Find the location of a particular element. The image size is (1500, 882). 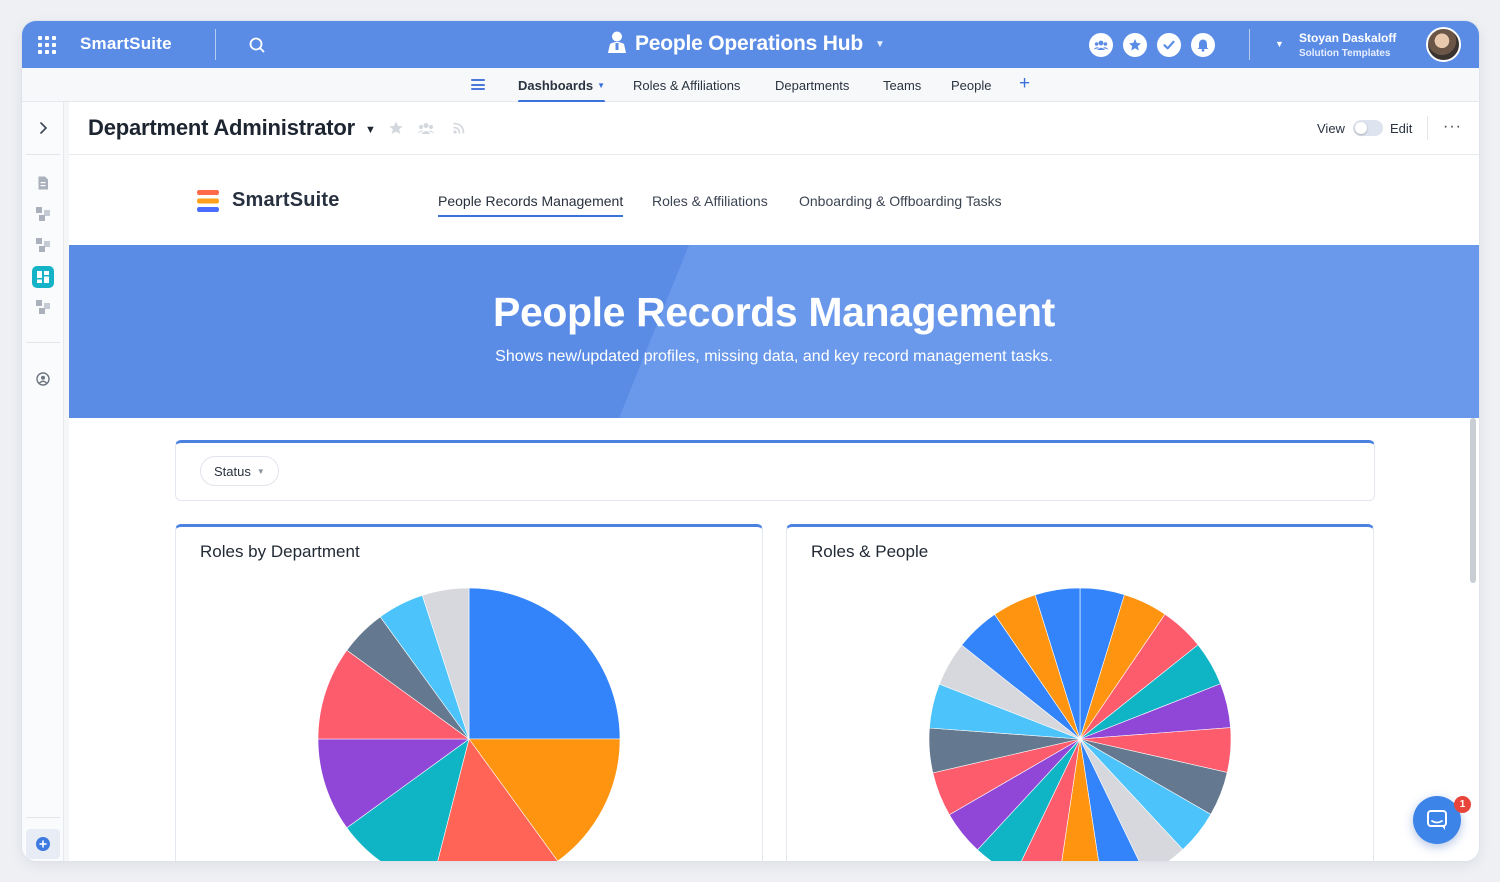

smartsuite-logo-icon is located at coordinates (208, 201).